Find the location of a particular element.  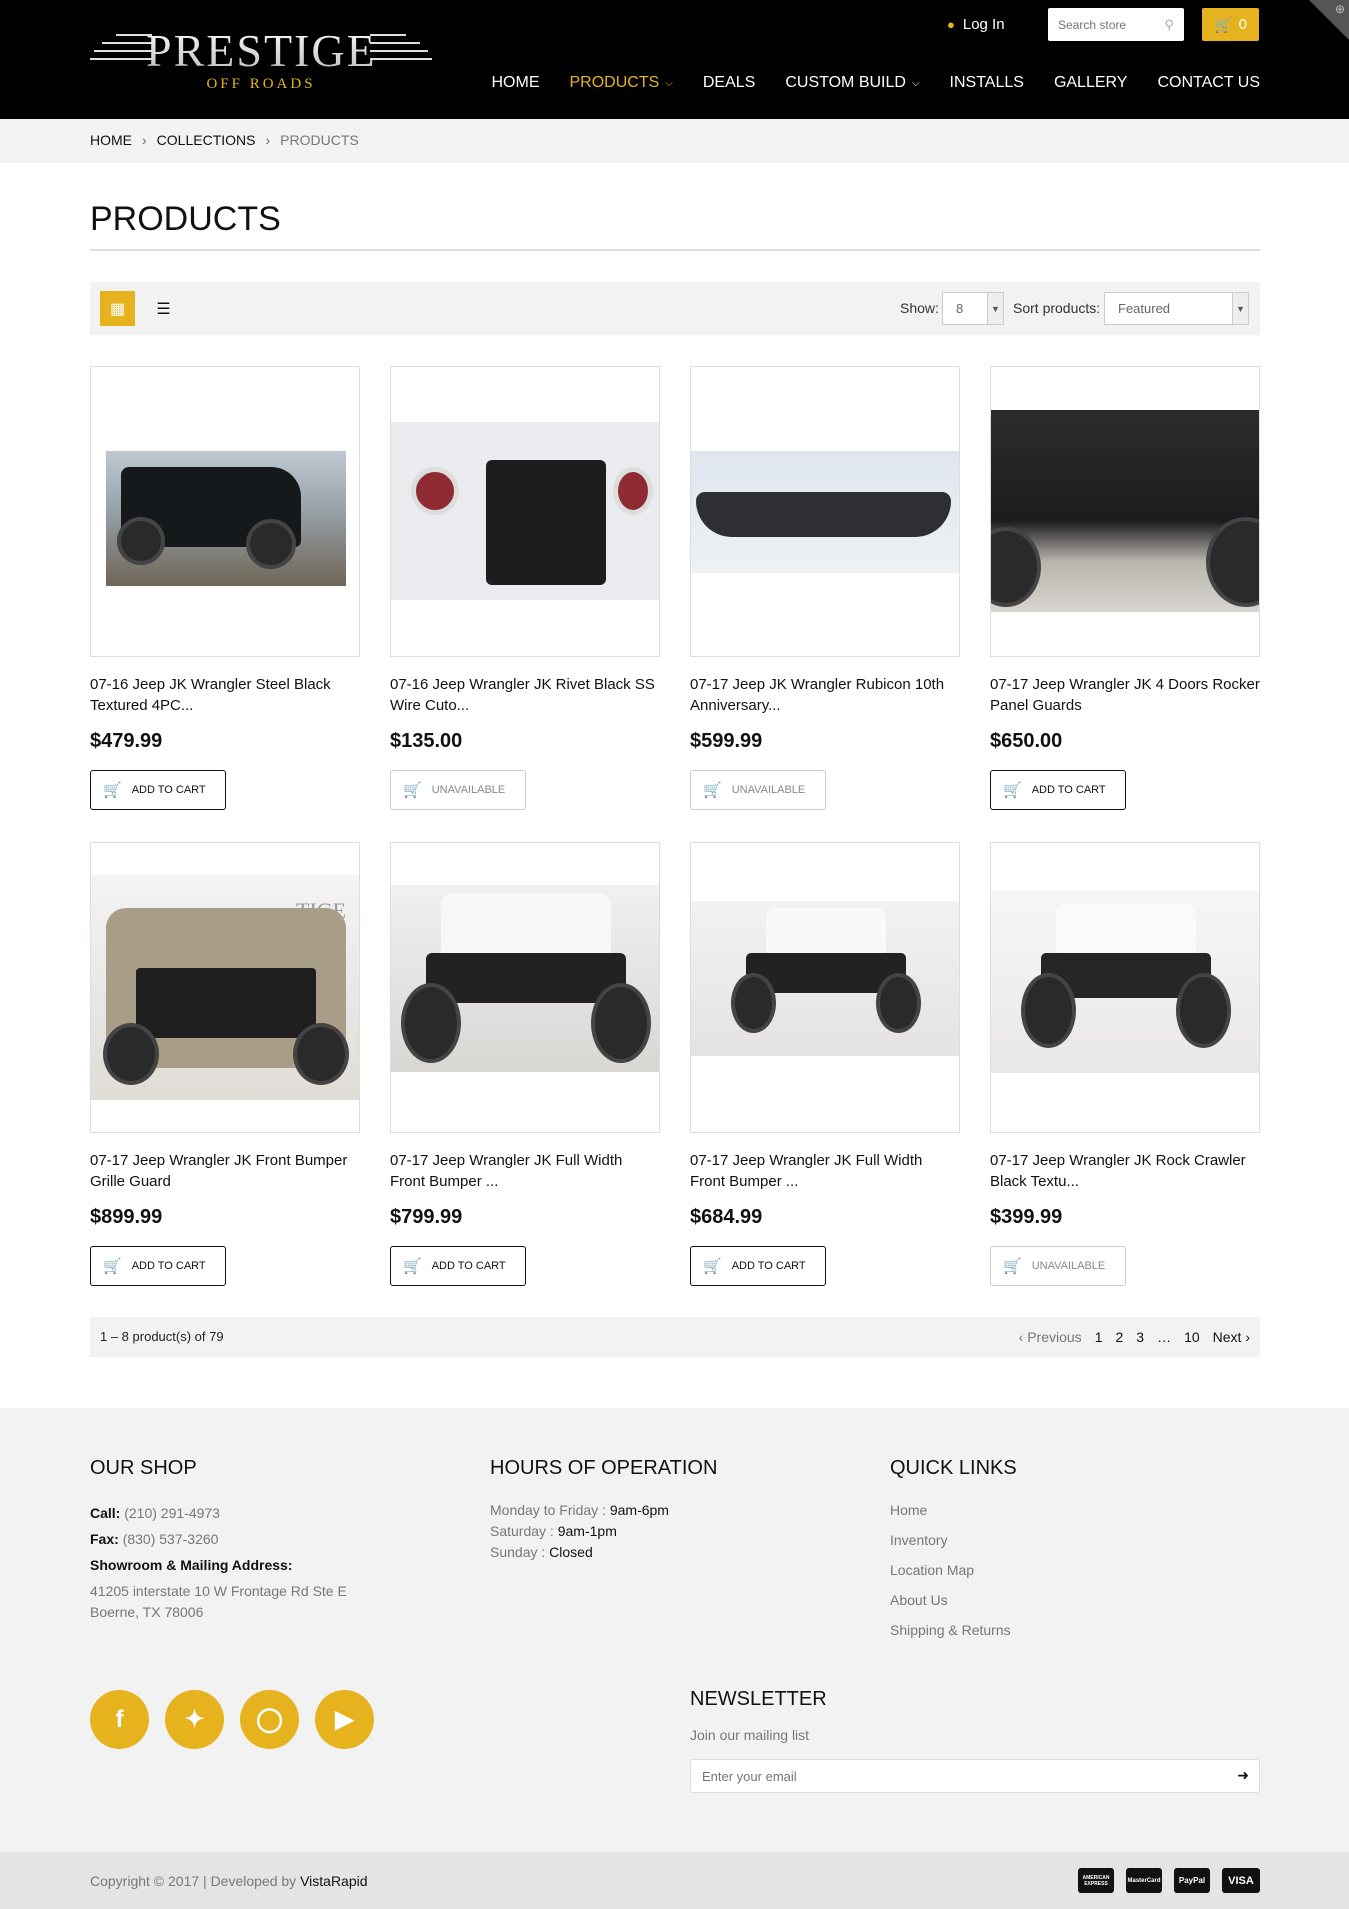

twitter-icon: ✦ is located at coordinates (194, 1719).